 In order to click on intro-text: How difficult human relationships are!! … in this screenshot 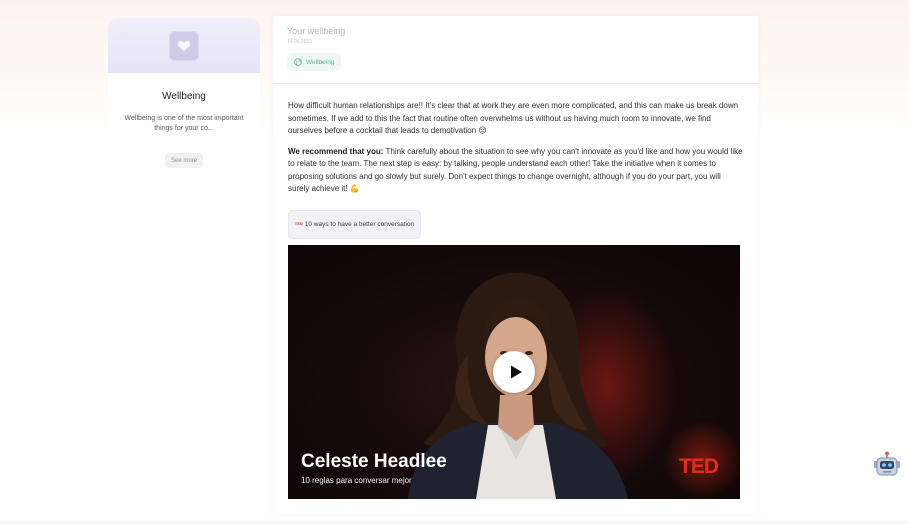, I will do `click(513, 118)`.